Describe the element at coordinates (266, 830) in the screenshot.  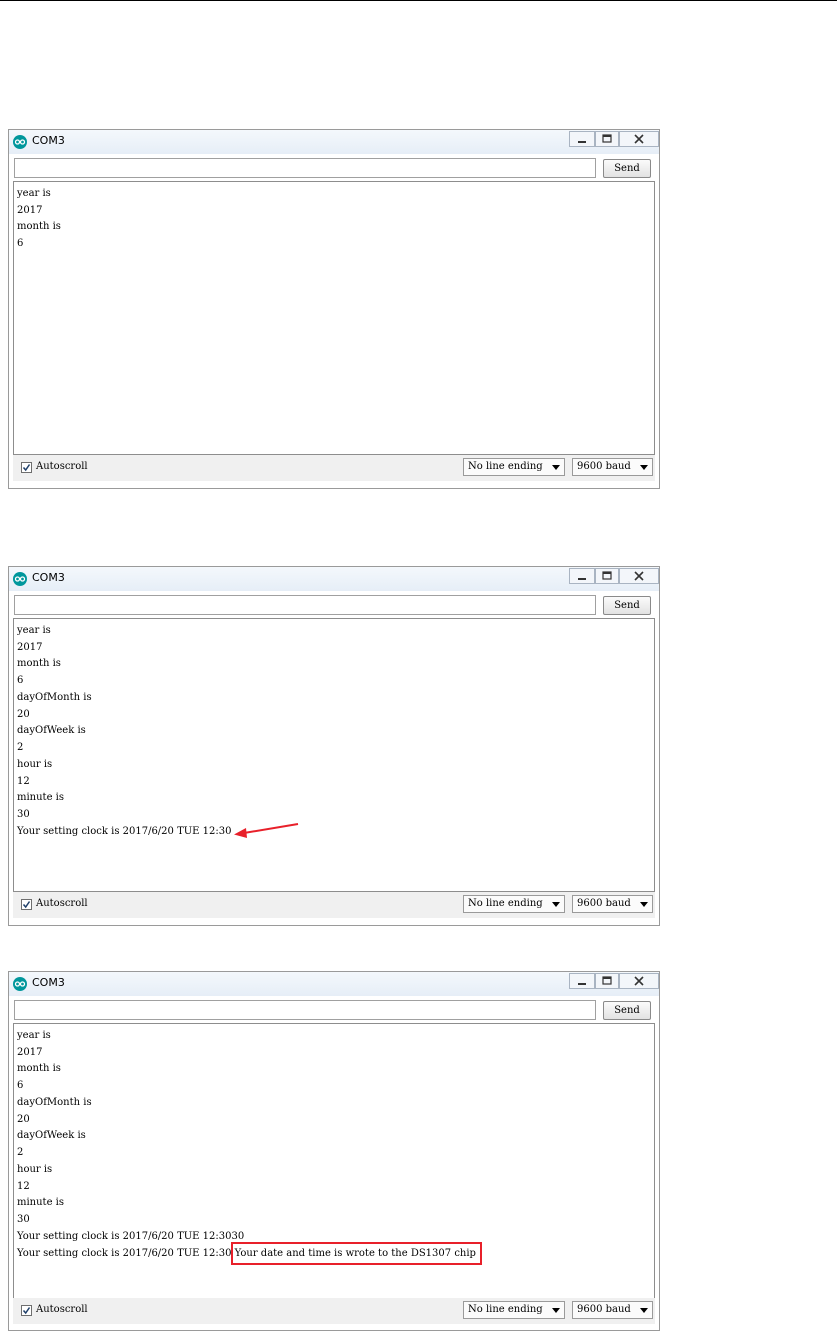
I see `red-arrow-annotation` at that location.